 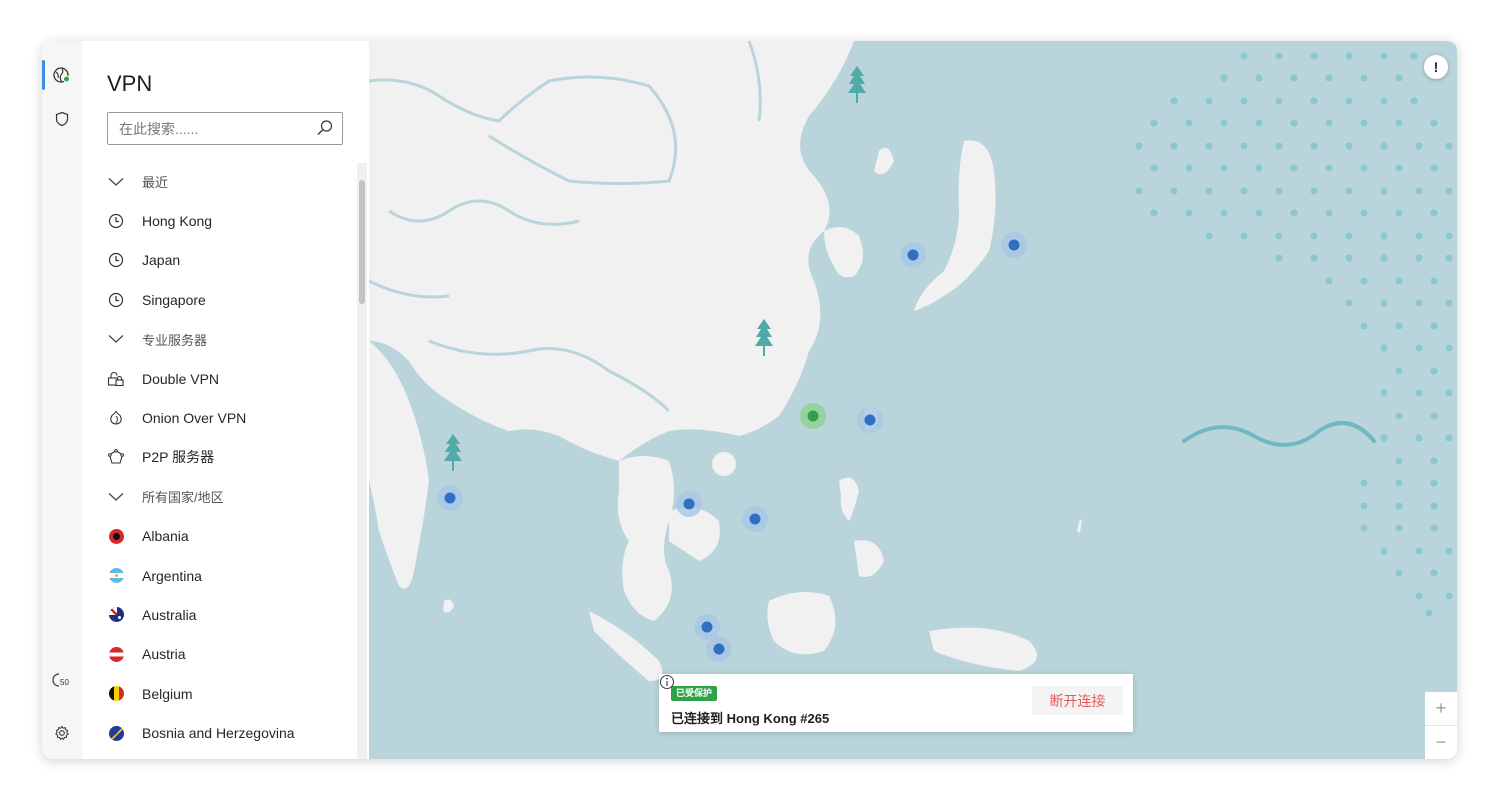 I want to click on wave-decoration, so click(x=1279, y=434).